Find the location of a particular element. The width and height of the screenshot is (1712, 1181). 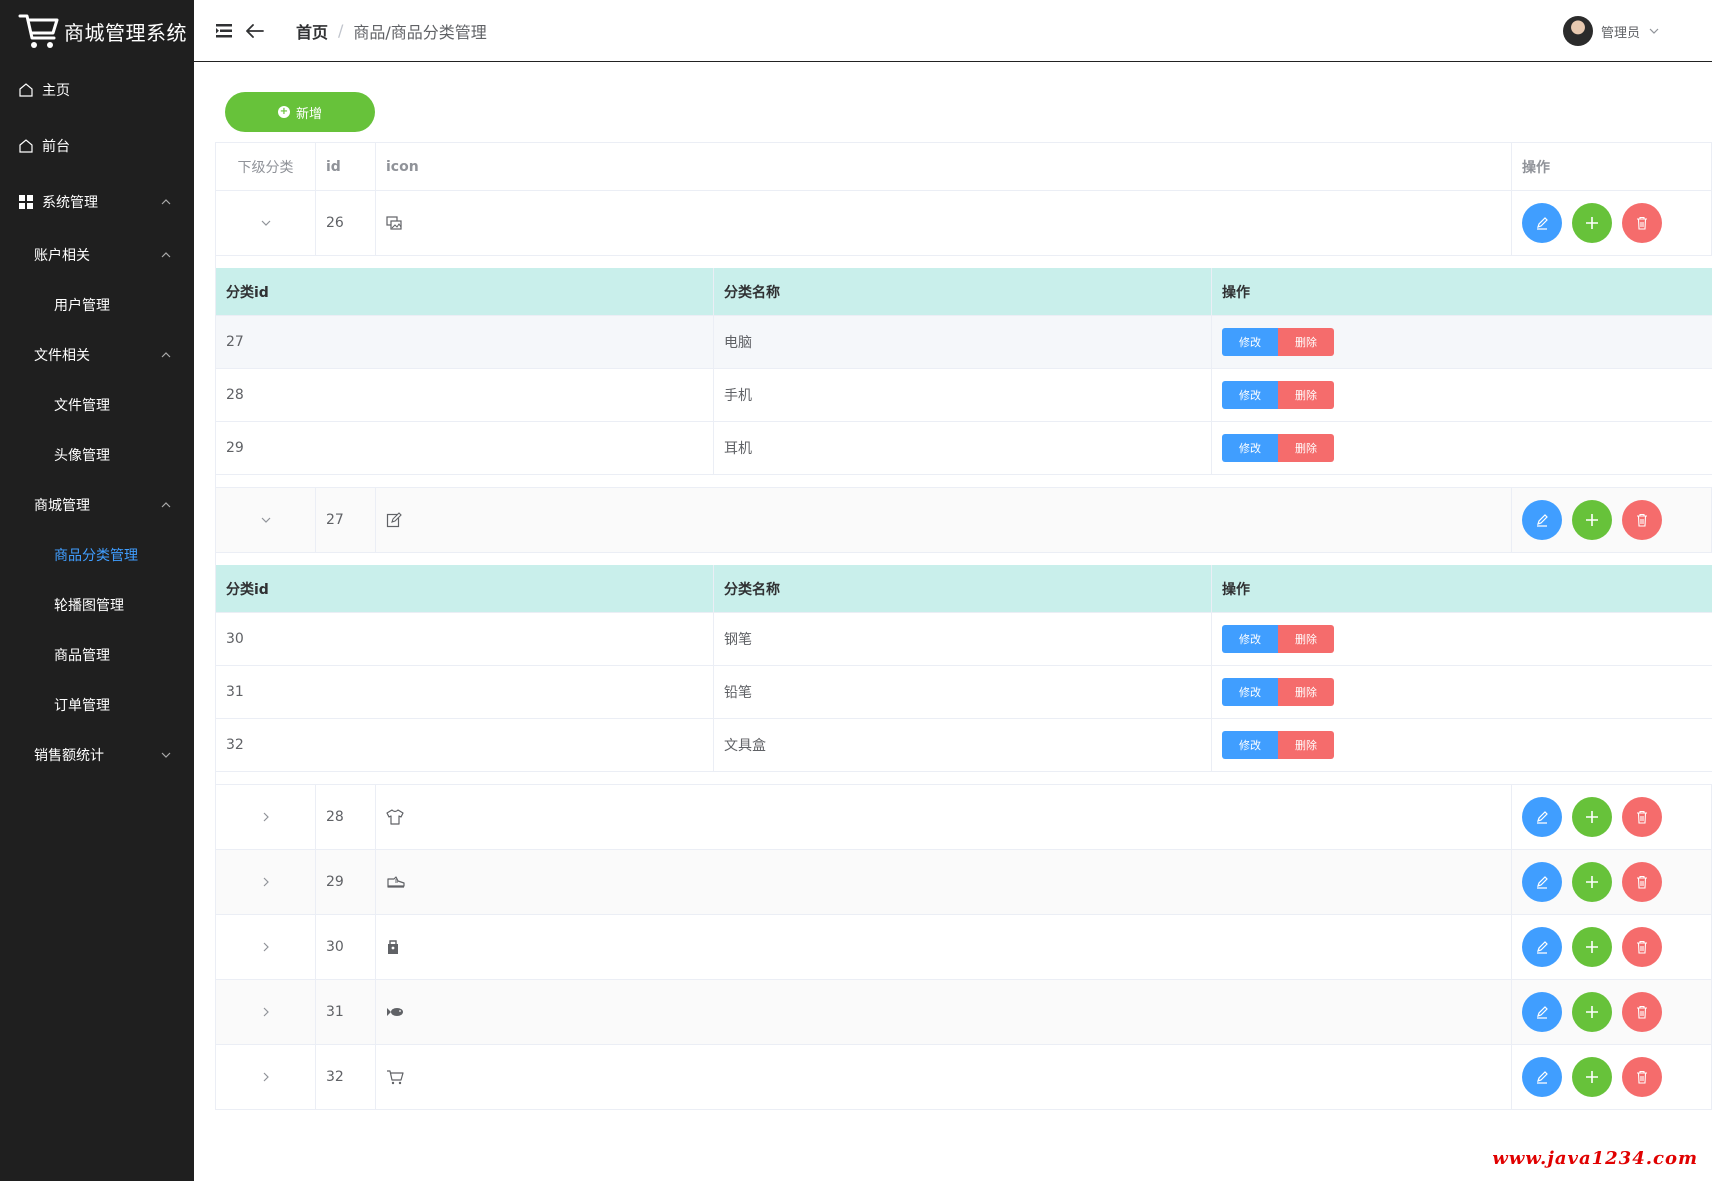

sidebar-item-label: 账户相关 is located at coordinates (62, 256).